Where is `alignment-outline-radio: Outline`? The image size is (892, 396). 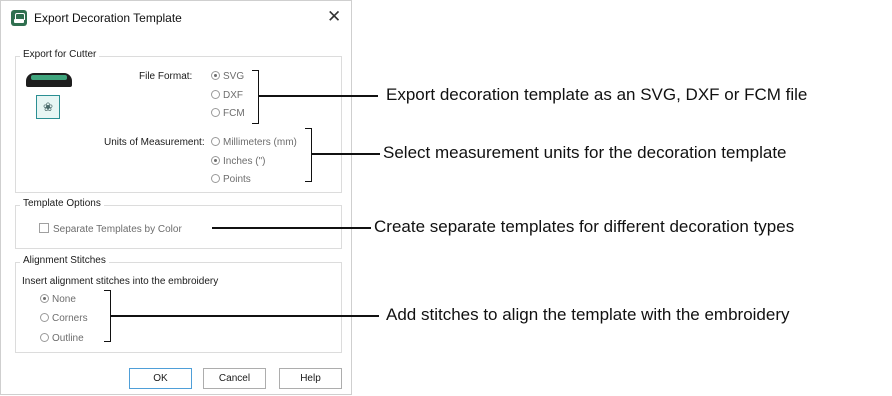 alignment-outline-radio: Outline is located at coordinates (62, 339).